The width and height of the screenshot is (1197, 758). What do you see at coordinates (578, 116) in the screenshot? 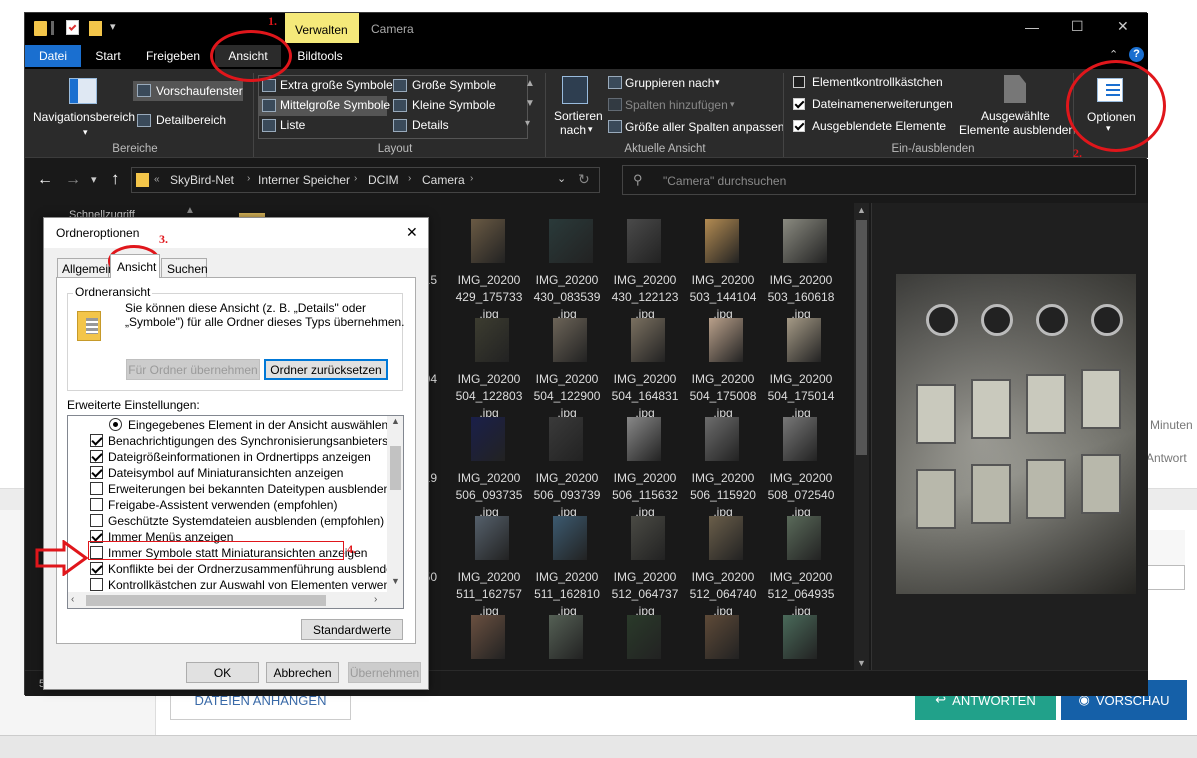
I see `sortieren-button: Sortieren` at bounding box center [578, 116].